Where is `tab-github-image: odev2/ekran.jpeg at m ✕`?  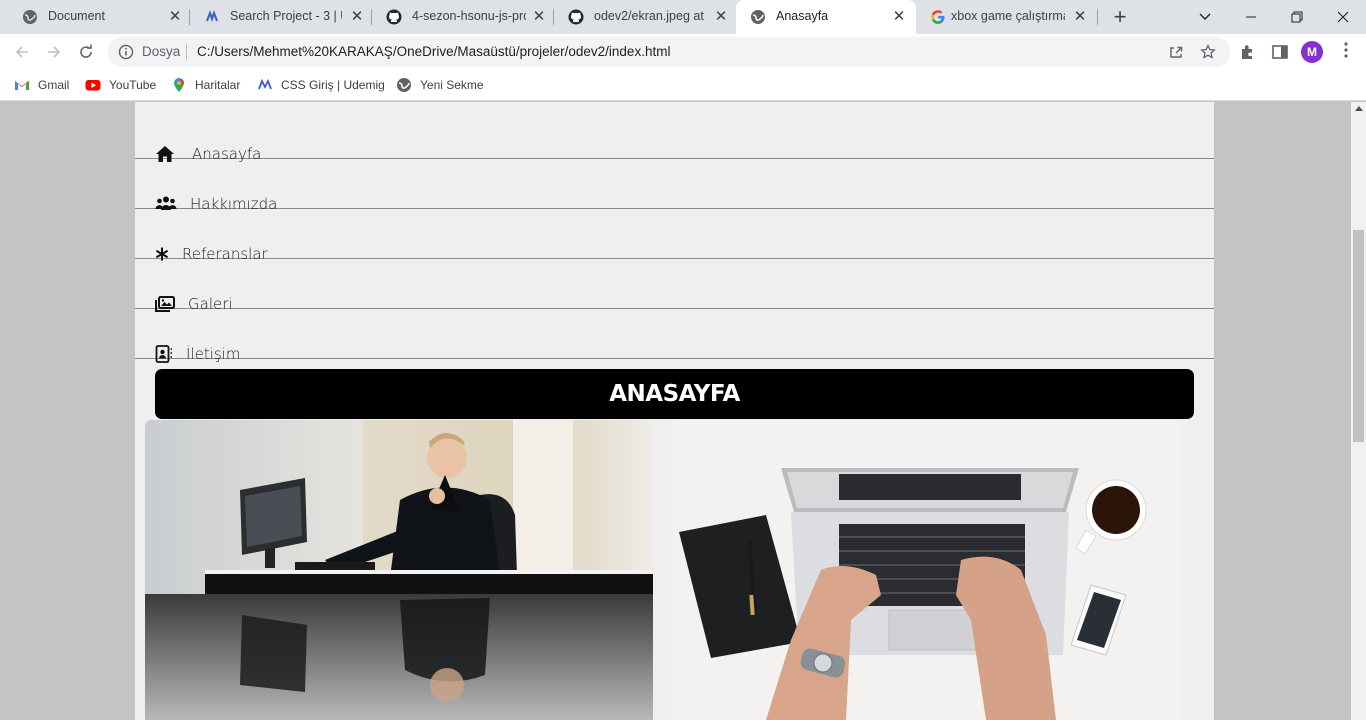 tab-github-image: odev2/ekran.jpeg at m ✕ is located at coordinates (645, 17).